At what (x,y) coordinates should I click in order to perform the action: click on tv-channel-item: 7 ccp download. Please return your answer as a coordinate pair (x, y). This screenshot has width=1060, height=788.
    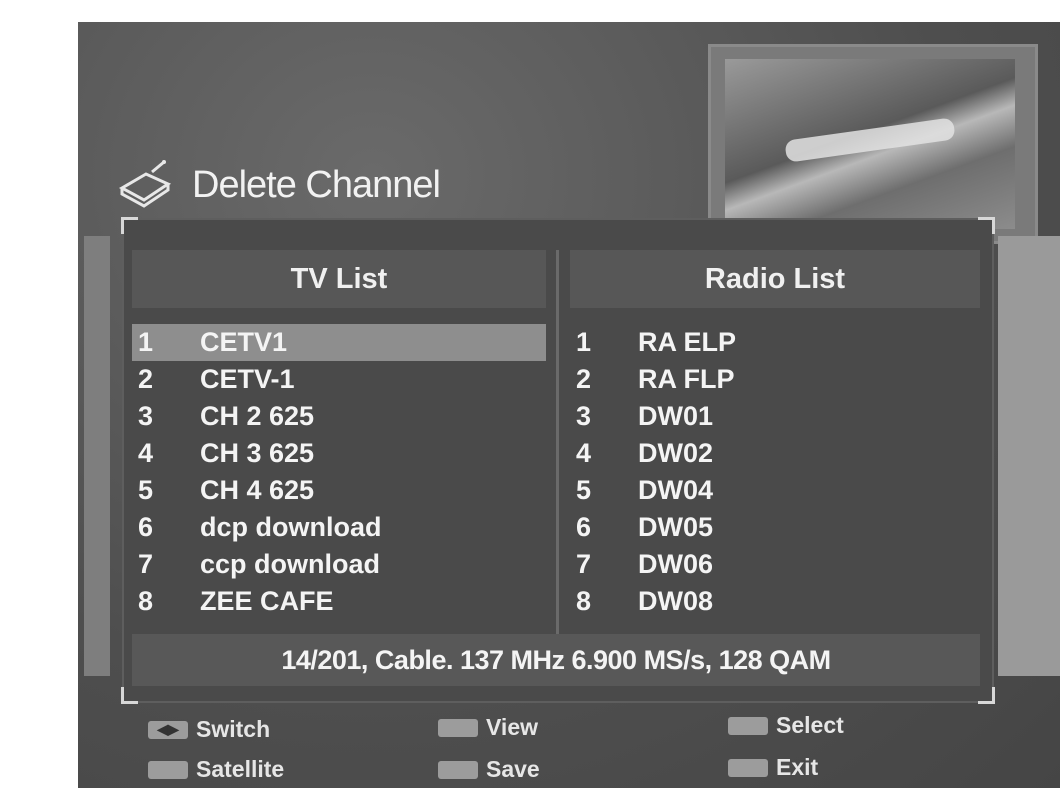
    Looking at the image, I should click on (339, 564).